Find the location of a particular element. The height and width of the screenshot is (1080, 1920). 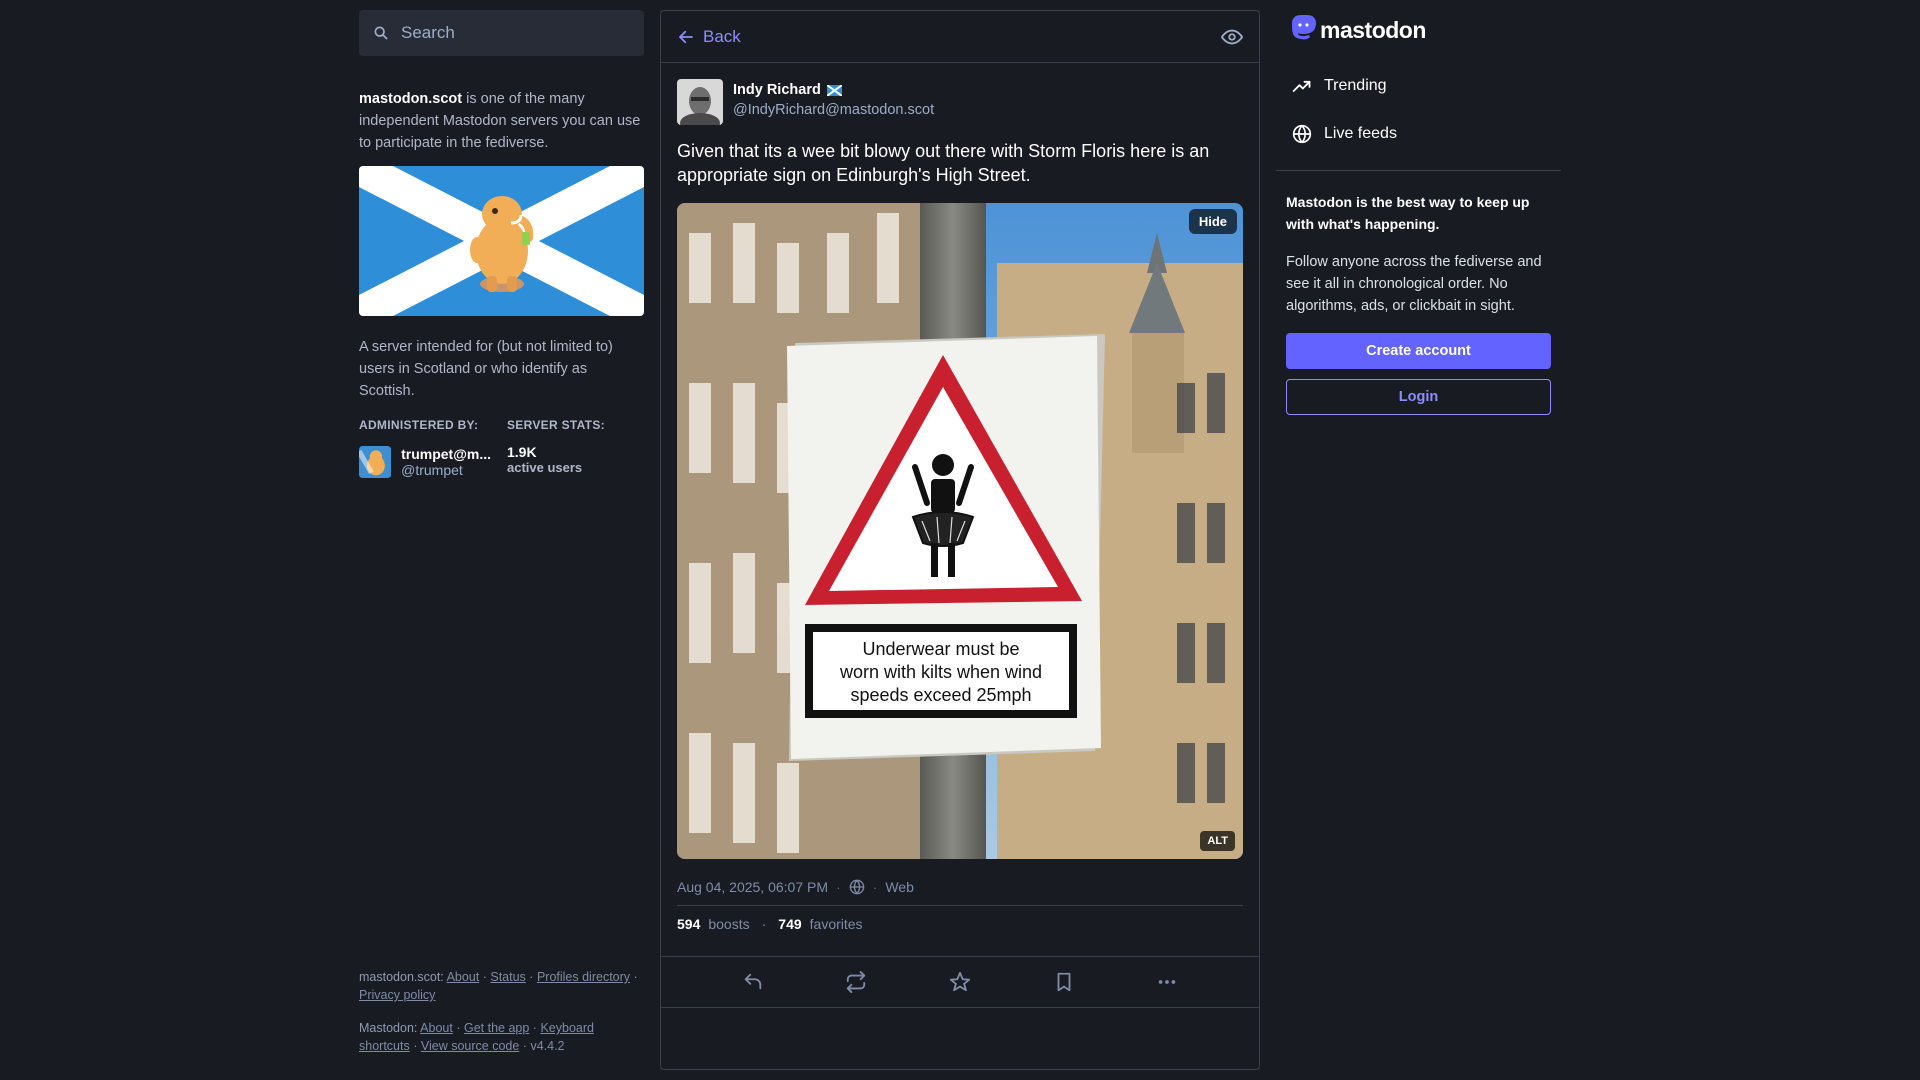

boost-icon is located at coordinates (856, 982).